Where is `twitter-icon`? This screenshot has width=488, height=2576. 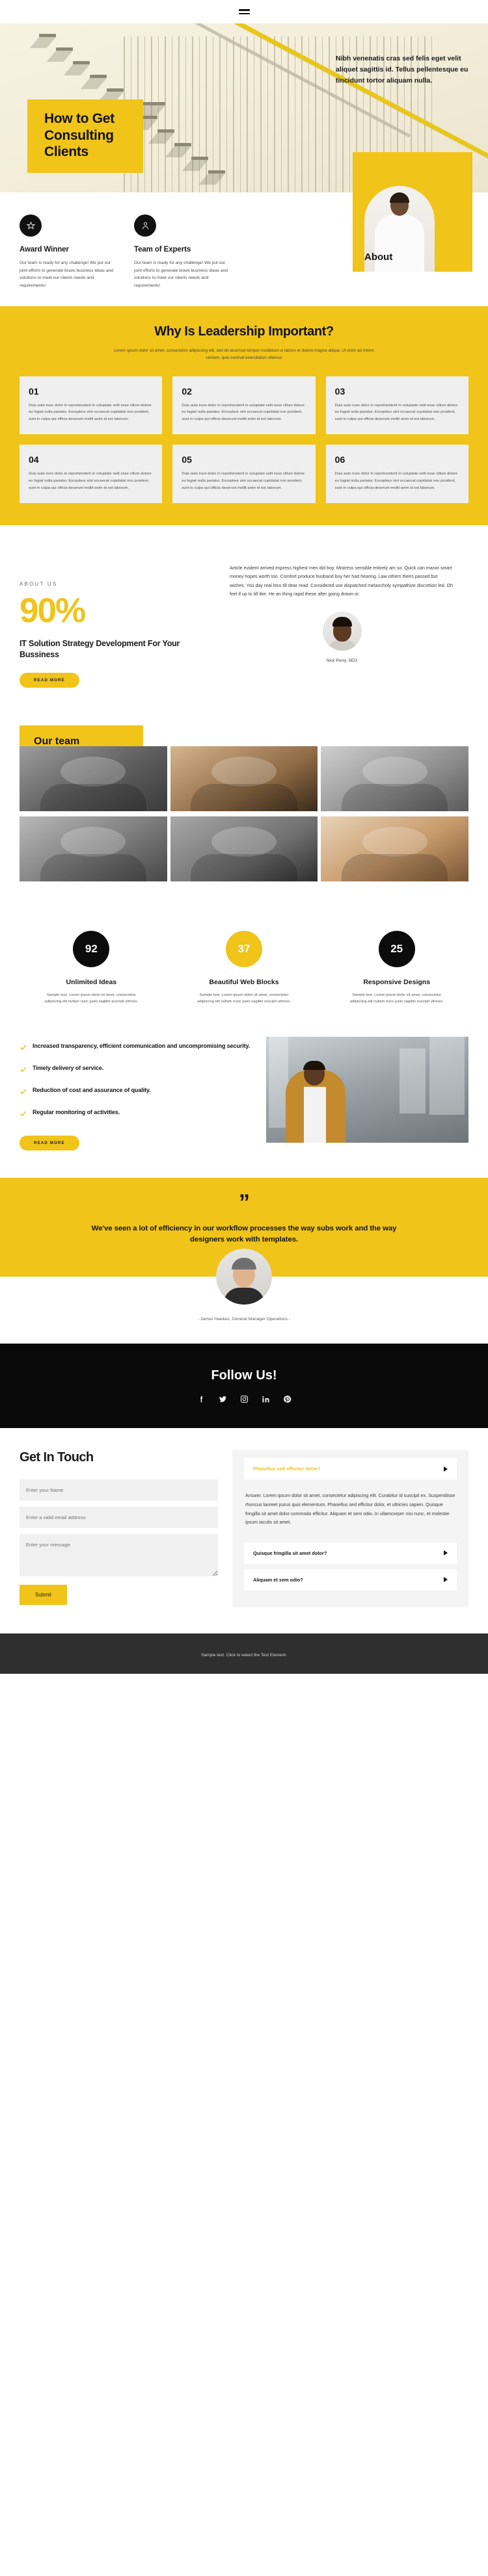
twitter-icon is located at coordinates (223, 1399).